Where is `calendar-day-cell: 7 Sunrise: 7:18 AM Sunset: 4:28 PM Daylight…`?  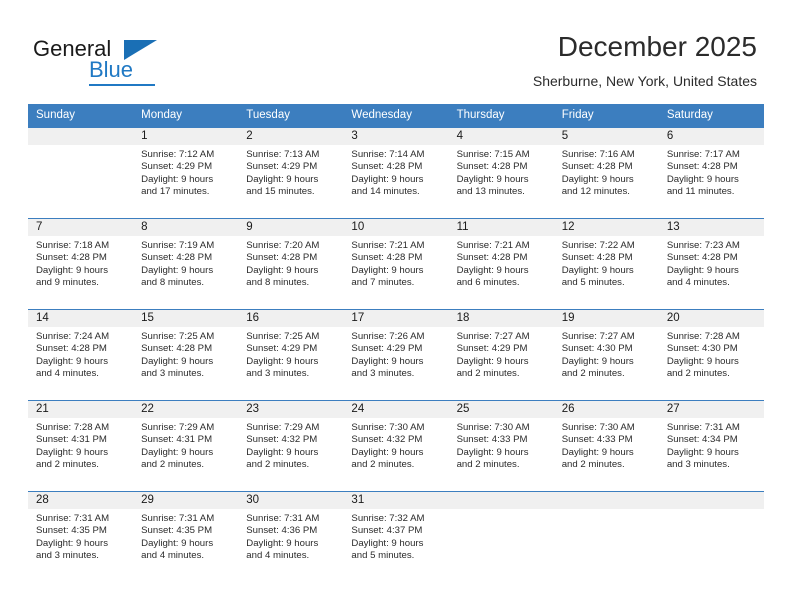
calendar-day-cell: 7 Sunrise: 7:18 AM Sunset: 4:28 PM Daylight… is located at coordinates (81, 264).